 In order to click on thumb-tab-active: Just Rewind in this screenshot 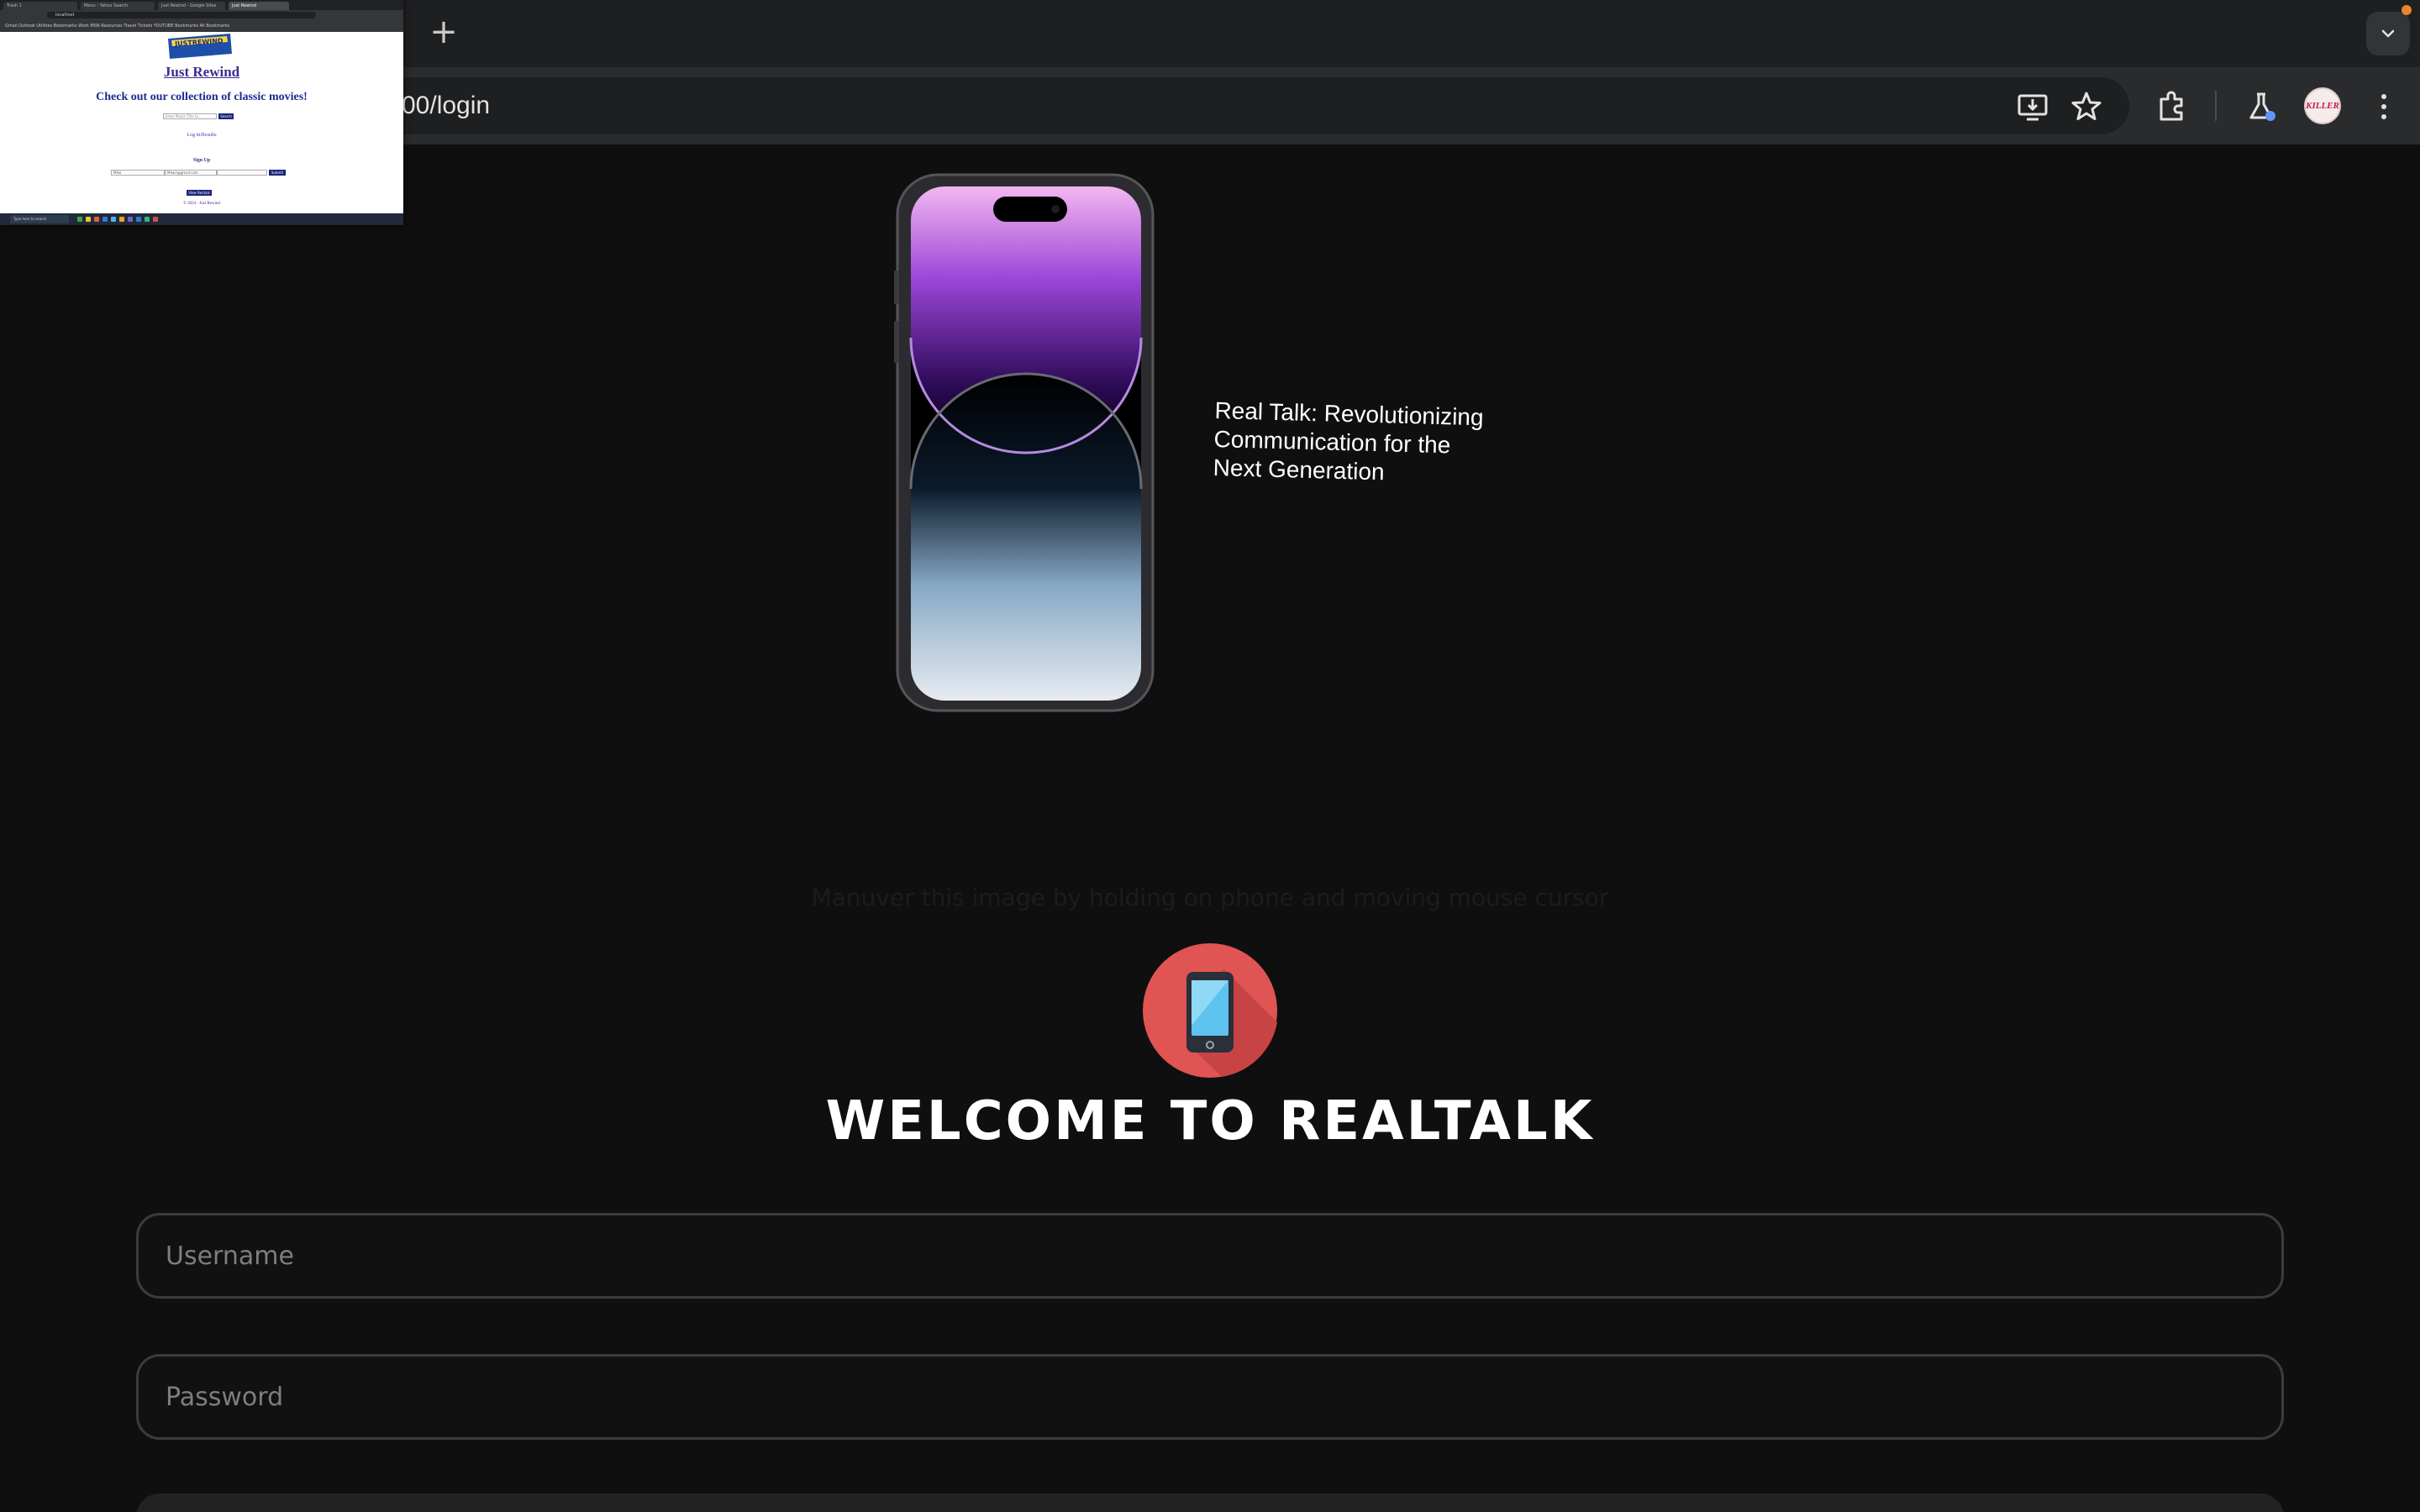, I will do `click(259, 6)`.